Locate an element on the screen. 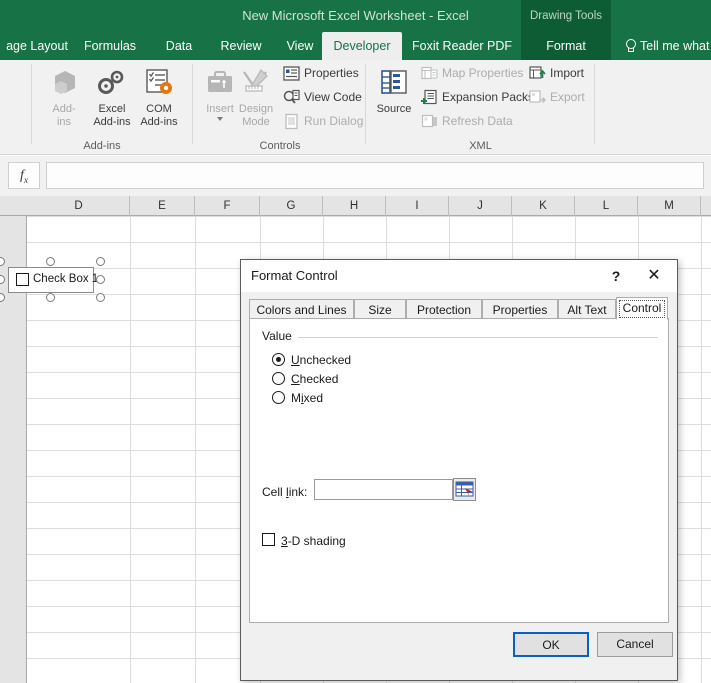 This screenshot has height=683, width=711. excel-addins-icon is located at coordinates (112, 83).